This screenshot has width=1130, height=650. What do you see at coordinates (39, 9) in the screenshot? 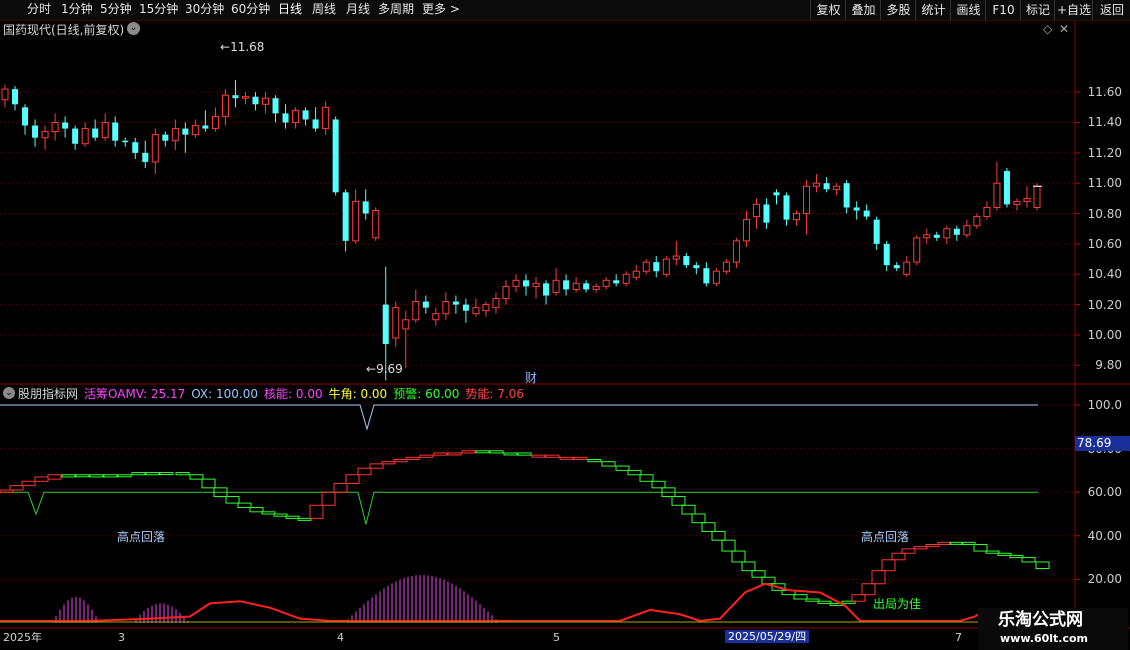
I see `period-0: 分时` at bounding box center [39, 9].